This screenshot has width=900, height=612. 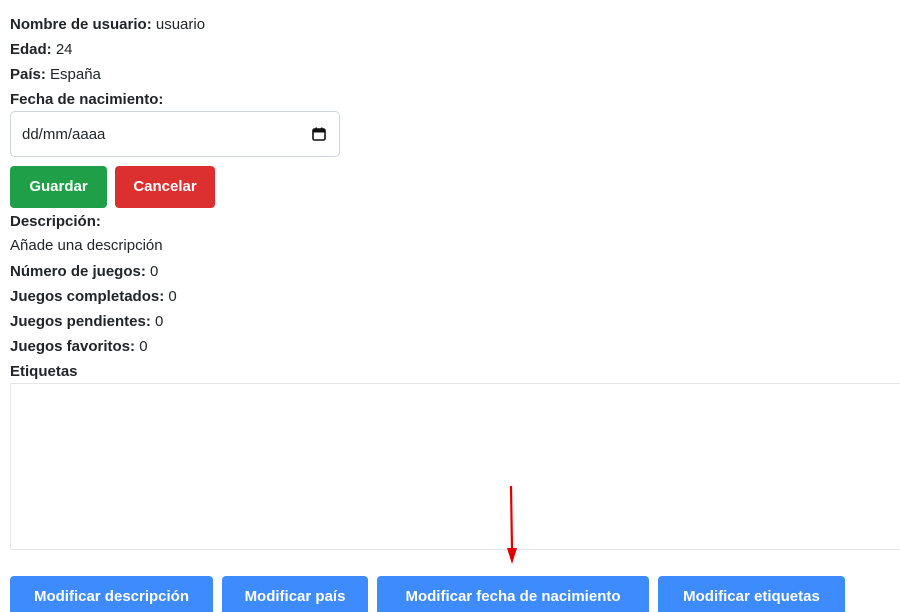 I want to click on completed-games-row: Juegos completados: 0, so click(x=93, y=297).